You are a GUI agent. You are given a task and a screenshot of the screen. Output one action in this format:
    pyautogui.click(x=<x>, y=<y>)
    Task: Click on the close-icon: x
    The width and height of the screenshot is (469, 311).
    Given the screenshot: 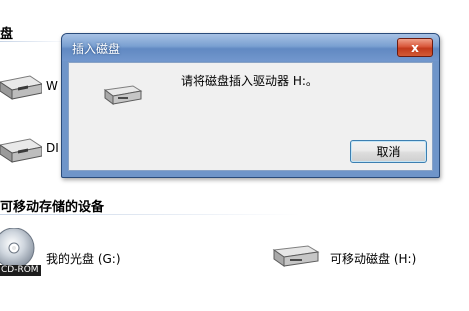 What is the action you would take?
    pyautogui.click(x=415, y=47)
    